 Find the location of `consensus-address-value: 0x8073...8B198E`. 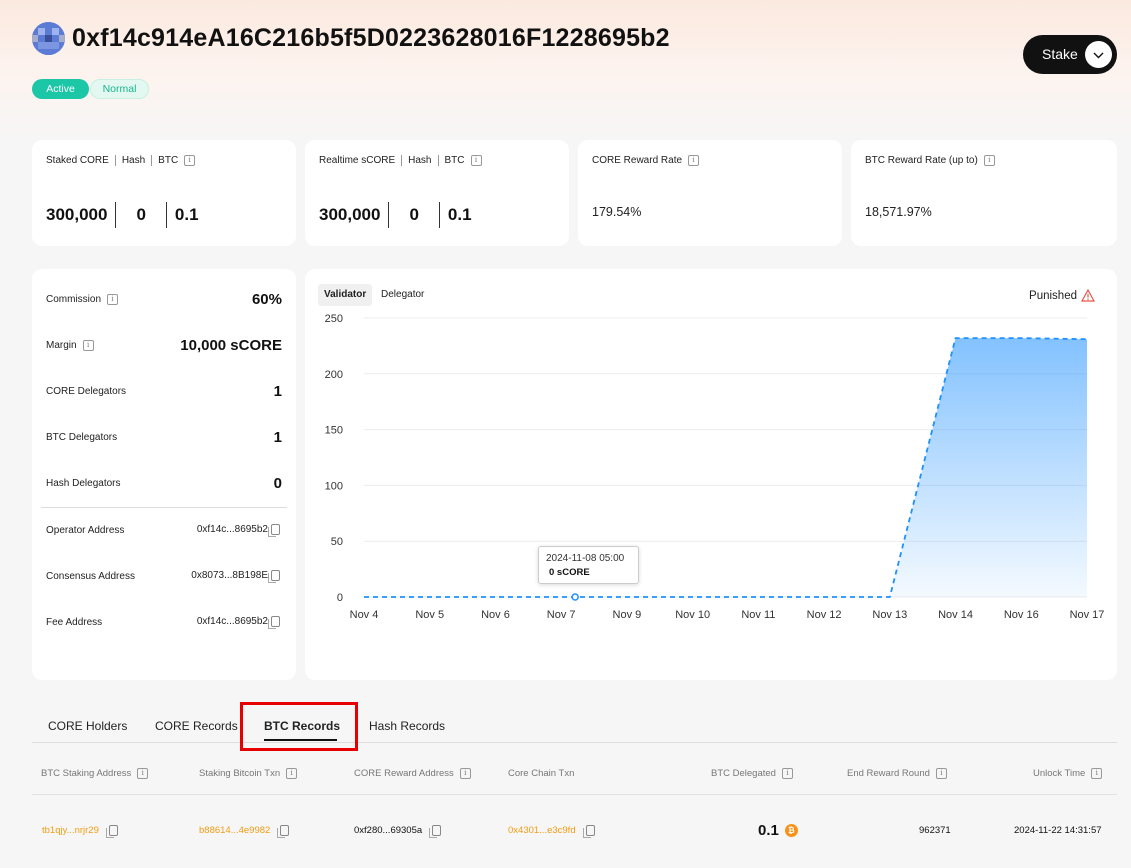

consensus-address-value: 0x8073...8B198E is located at coordinates (229, 575).